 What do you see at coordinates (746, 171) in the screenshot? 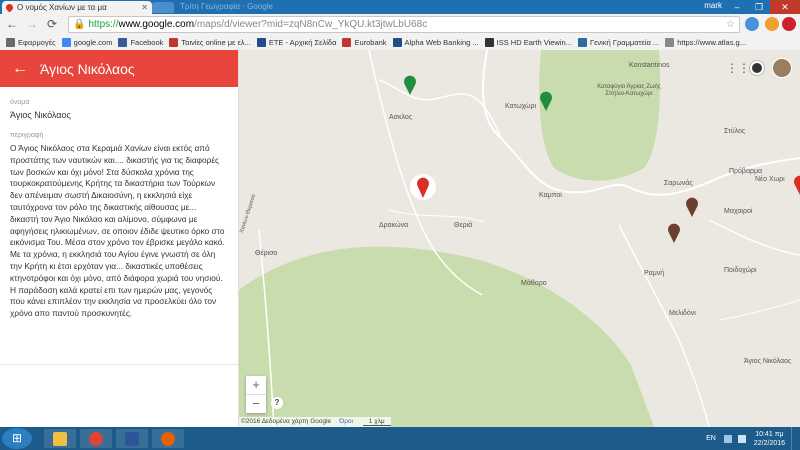
I see `map-label: Πρόβαρμα` at bounding box center [746, 171].